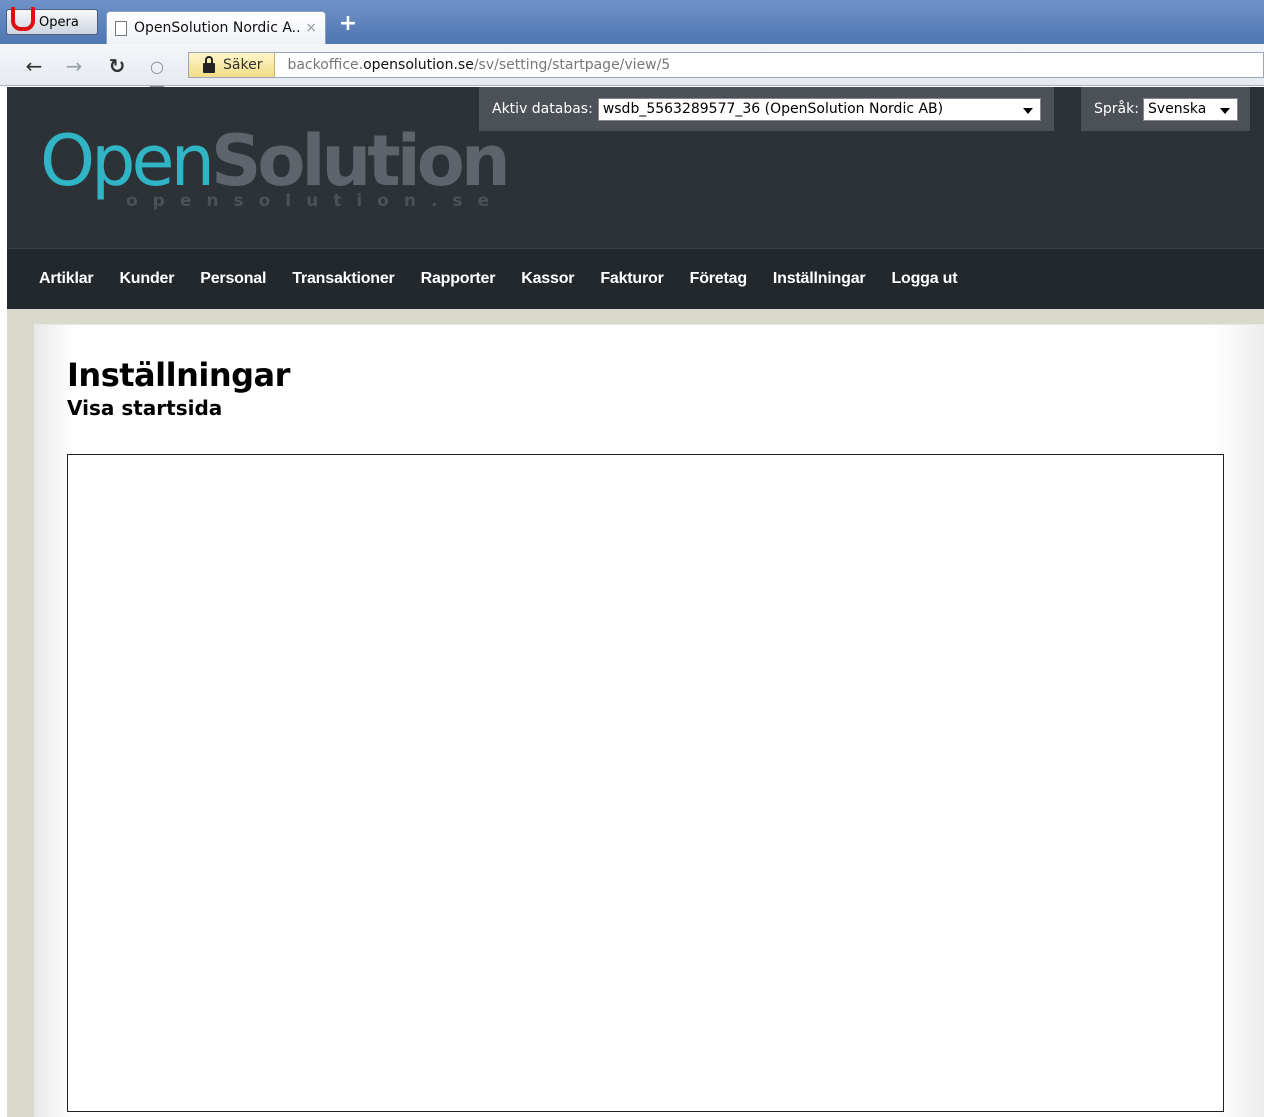 This screenshot has width=1264, height=1117. I want to click on secure-badge: Säker, so click(232, 65).